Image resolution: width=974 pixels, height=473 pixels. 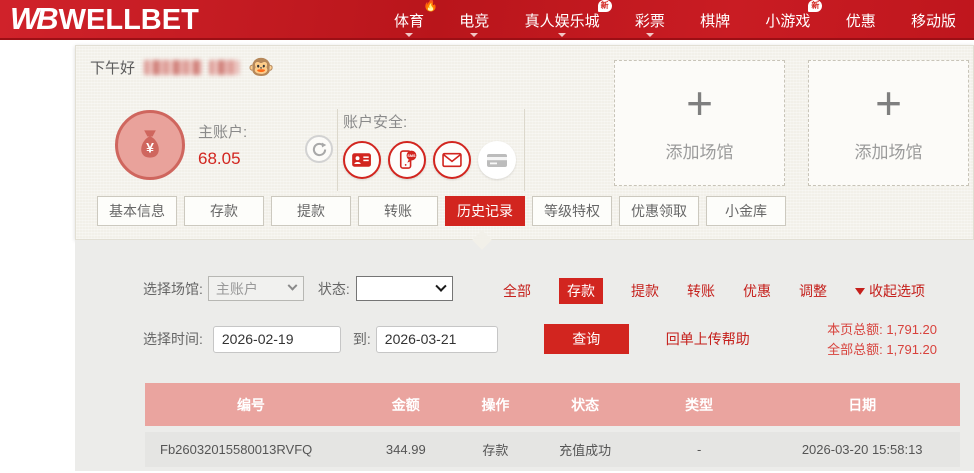 I want to click on nav-item-1: 🔥 体育, so click(x=415, y=20).